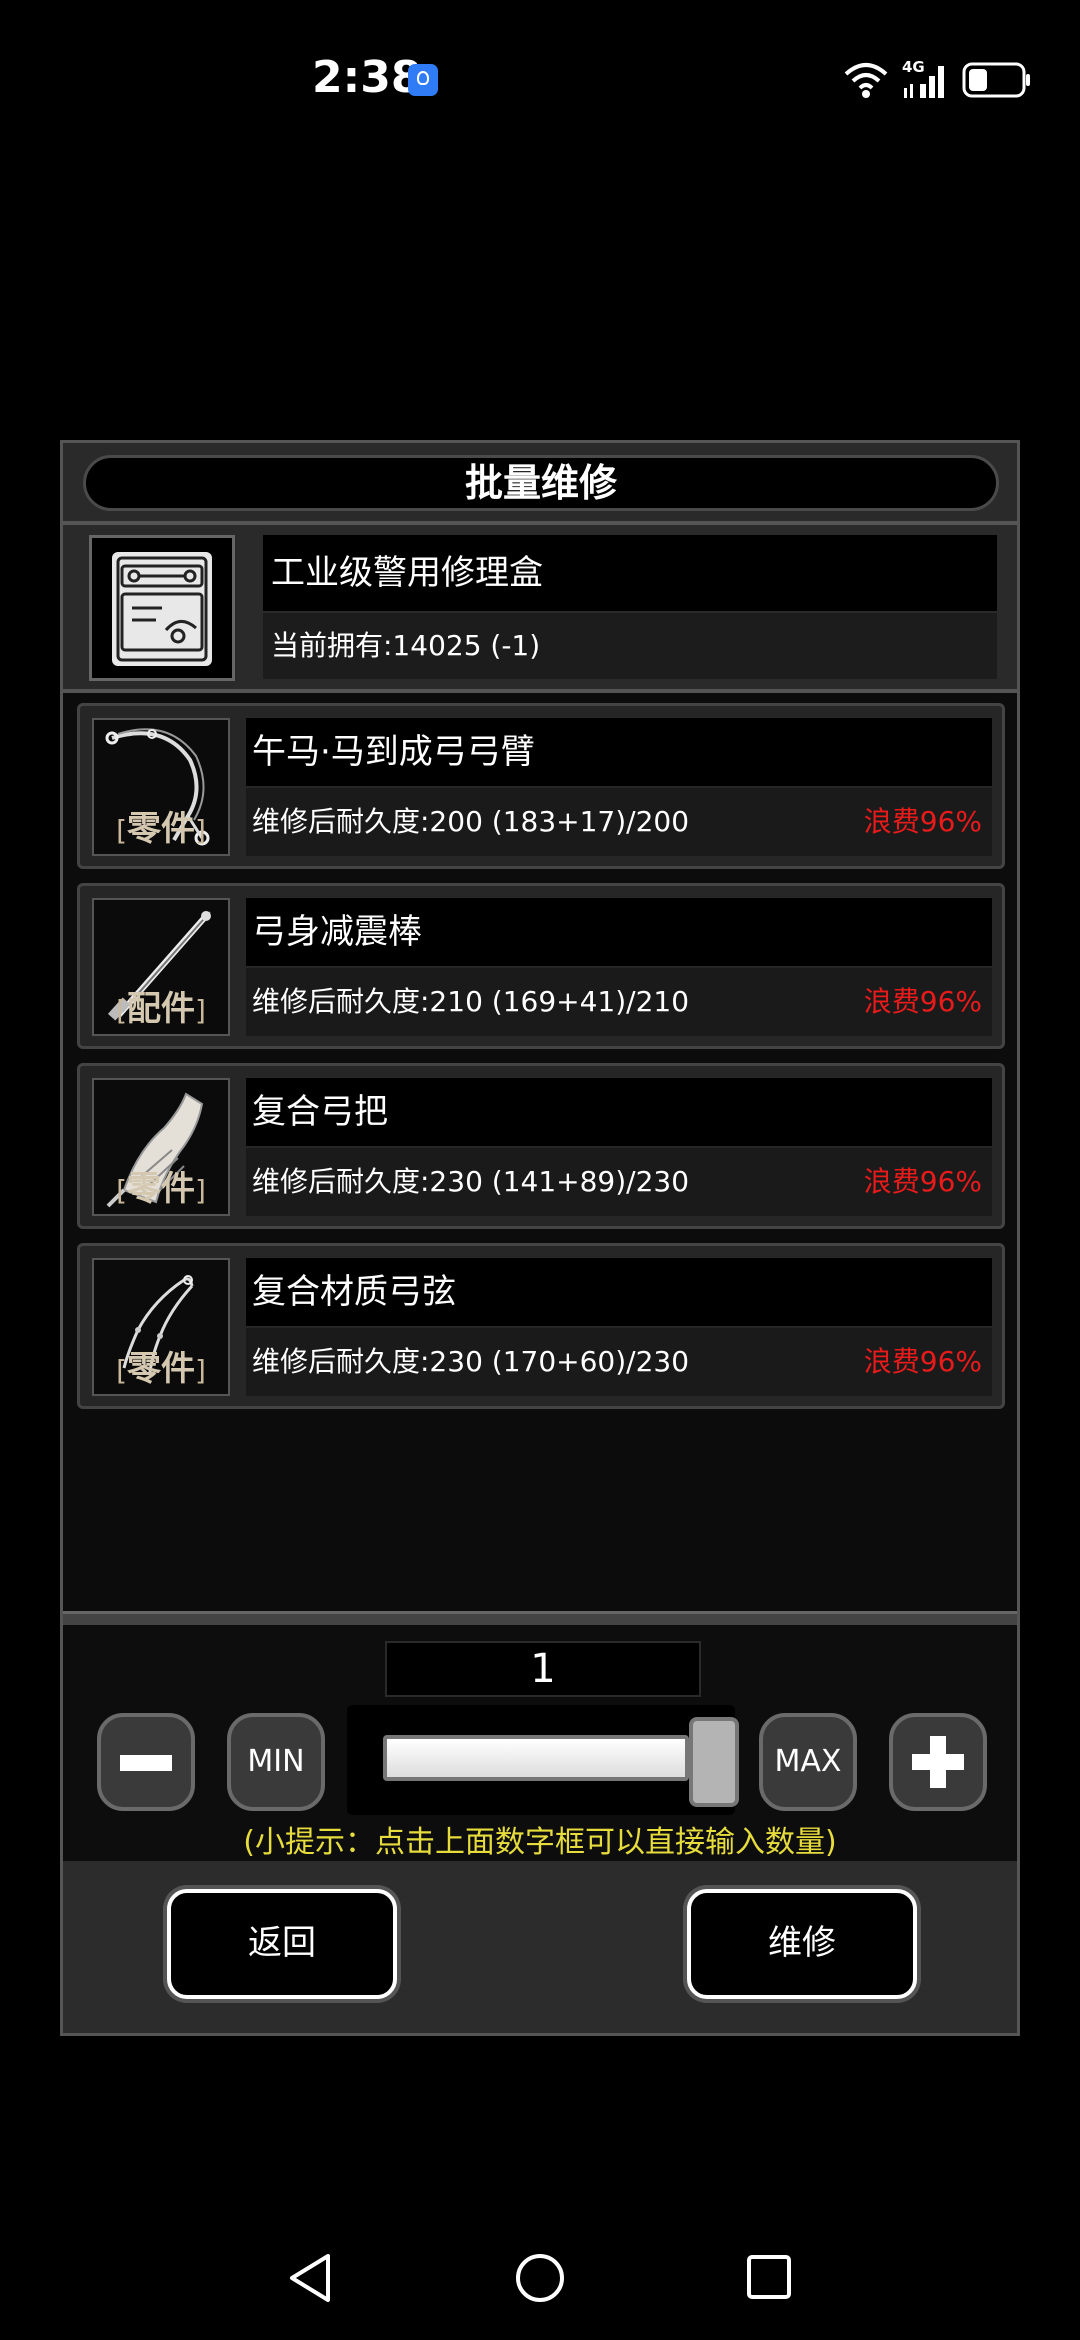  Describe the element at coordinates (769, 2277) in the screenshot. I see `recents-nav-icon` at that location.